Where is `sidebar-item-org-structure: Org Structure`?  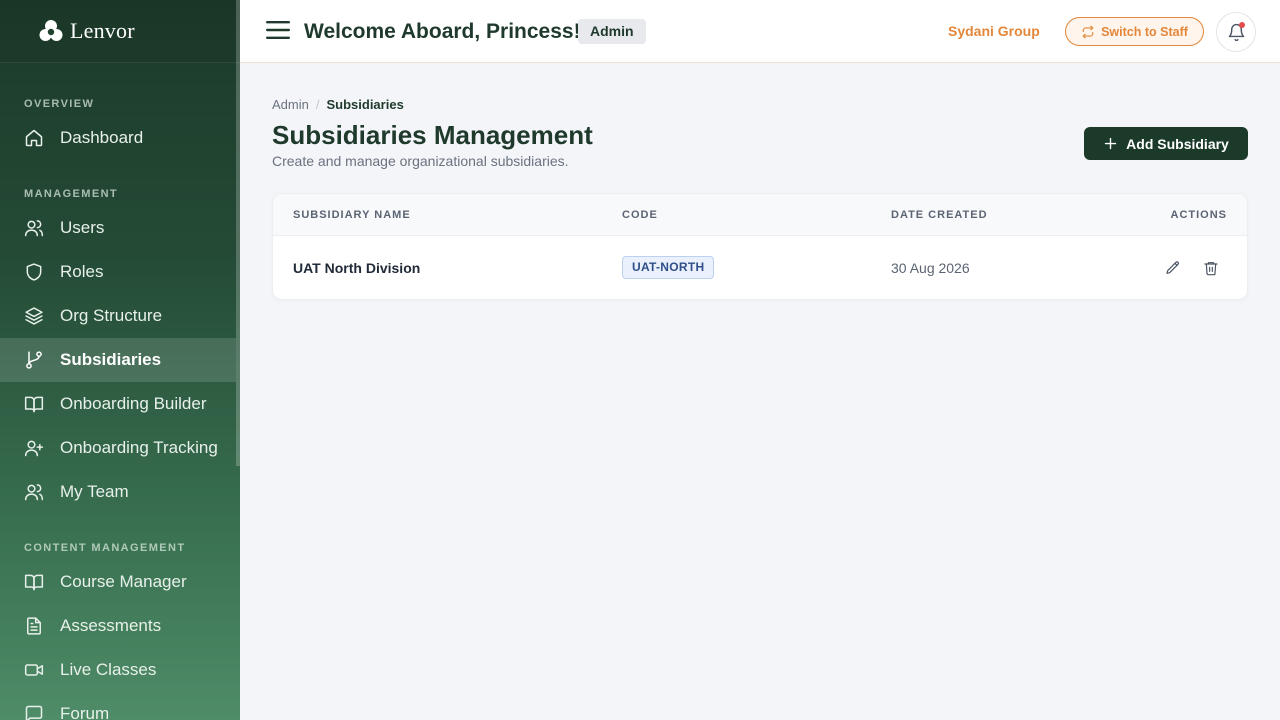
sidebar-item-org-structure: Org Structure is located at coordinates (118, 316).